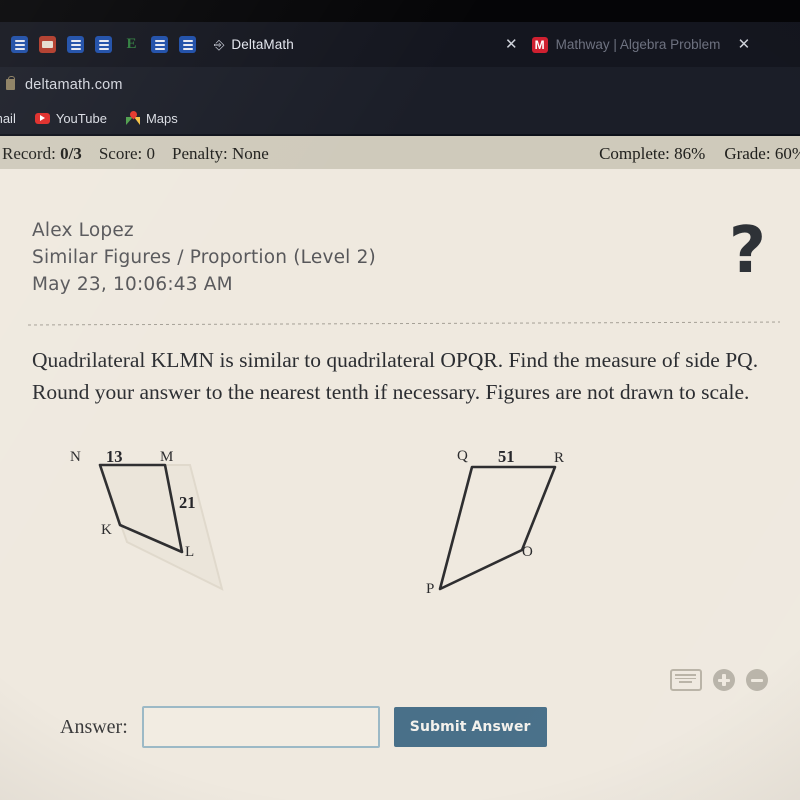  Describe the element at coordinates (539, 44) in the screenshot. I see `mathway-favicon-icon: M` at that location.